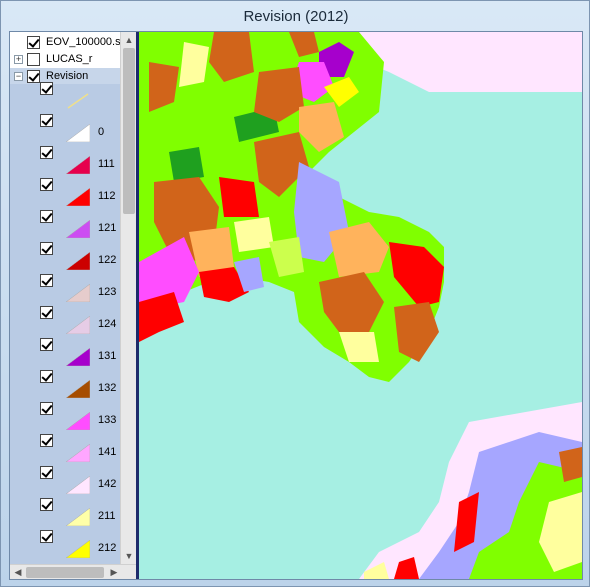 The height and width of the screenshot is (587, 590). I want to click on legend-value: 0, so click(101, 132).